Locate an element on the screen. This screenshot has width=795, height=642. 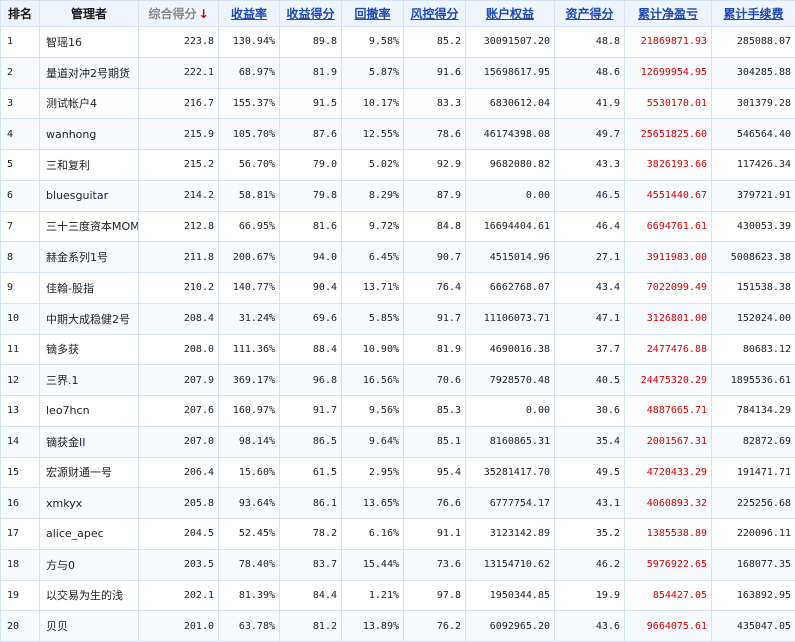
cell-asset-score: 48.6 is located at coordinates (590, 72).